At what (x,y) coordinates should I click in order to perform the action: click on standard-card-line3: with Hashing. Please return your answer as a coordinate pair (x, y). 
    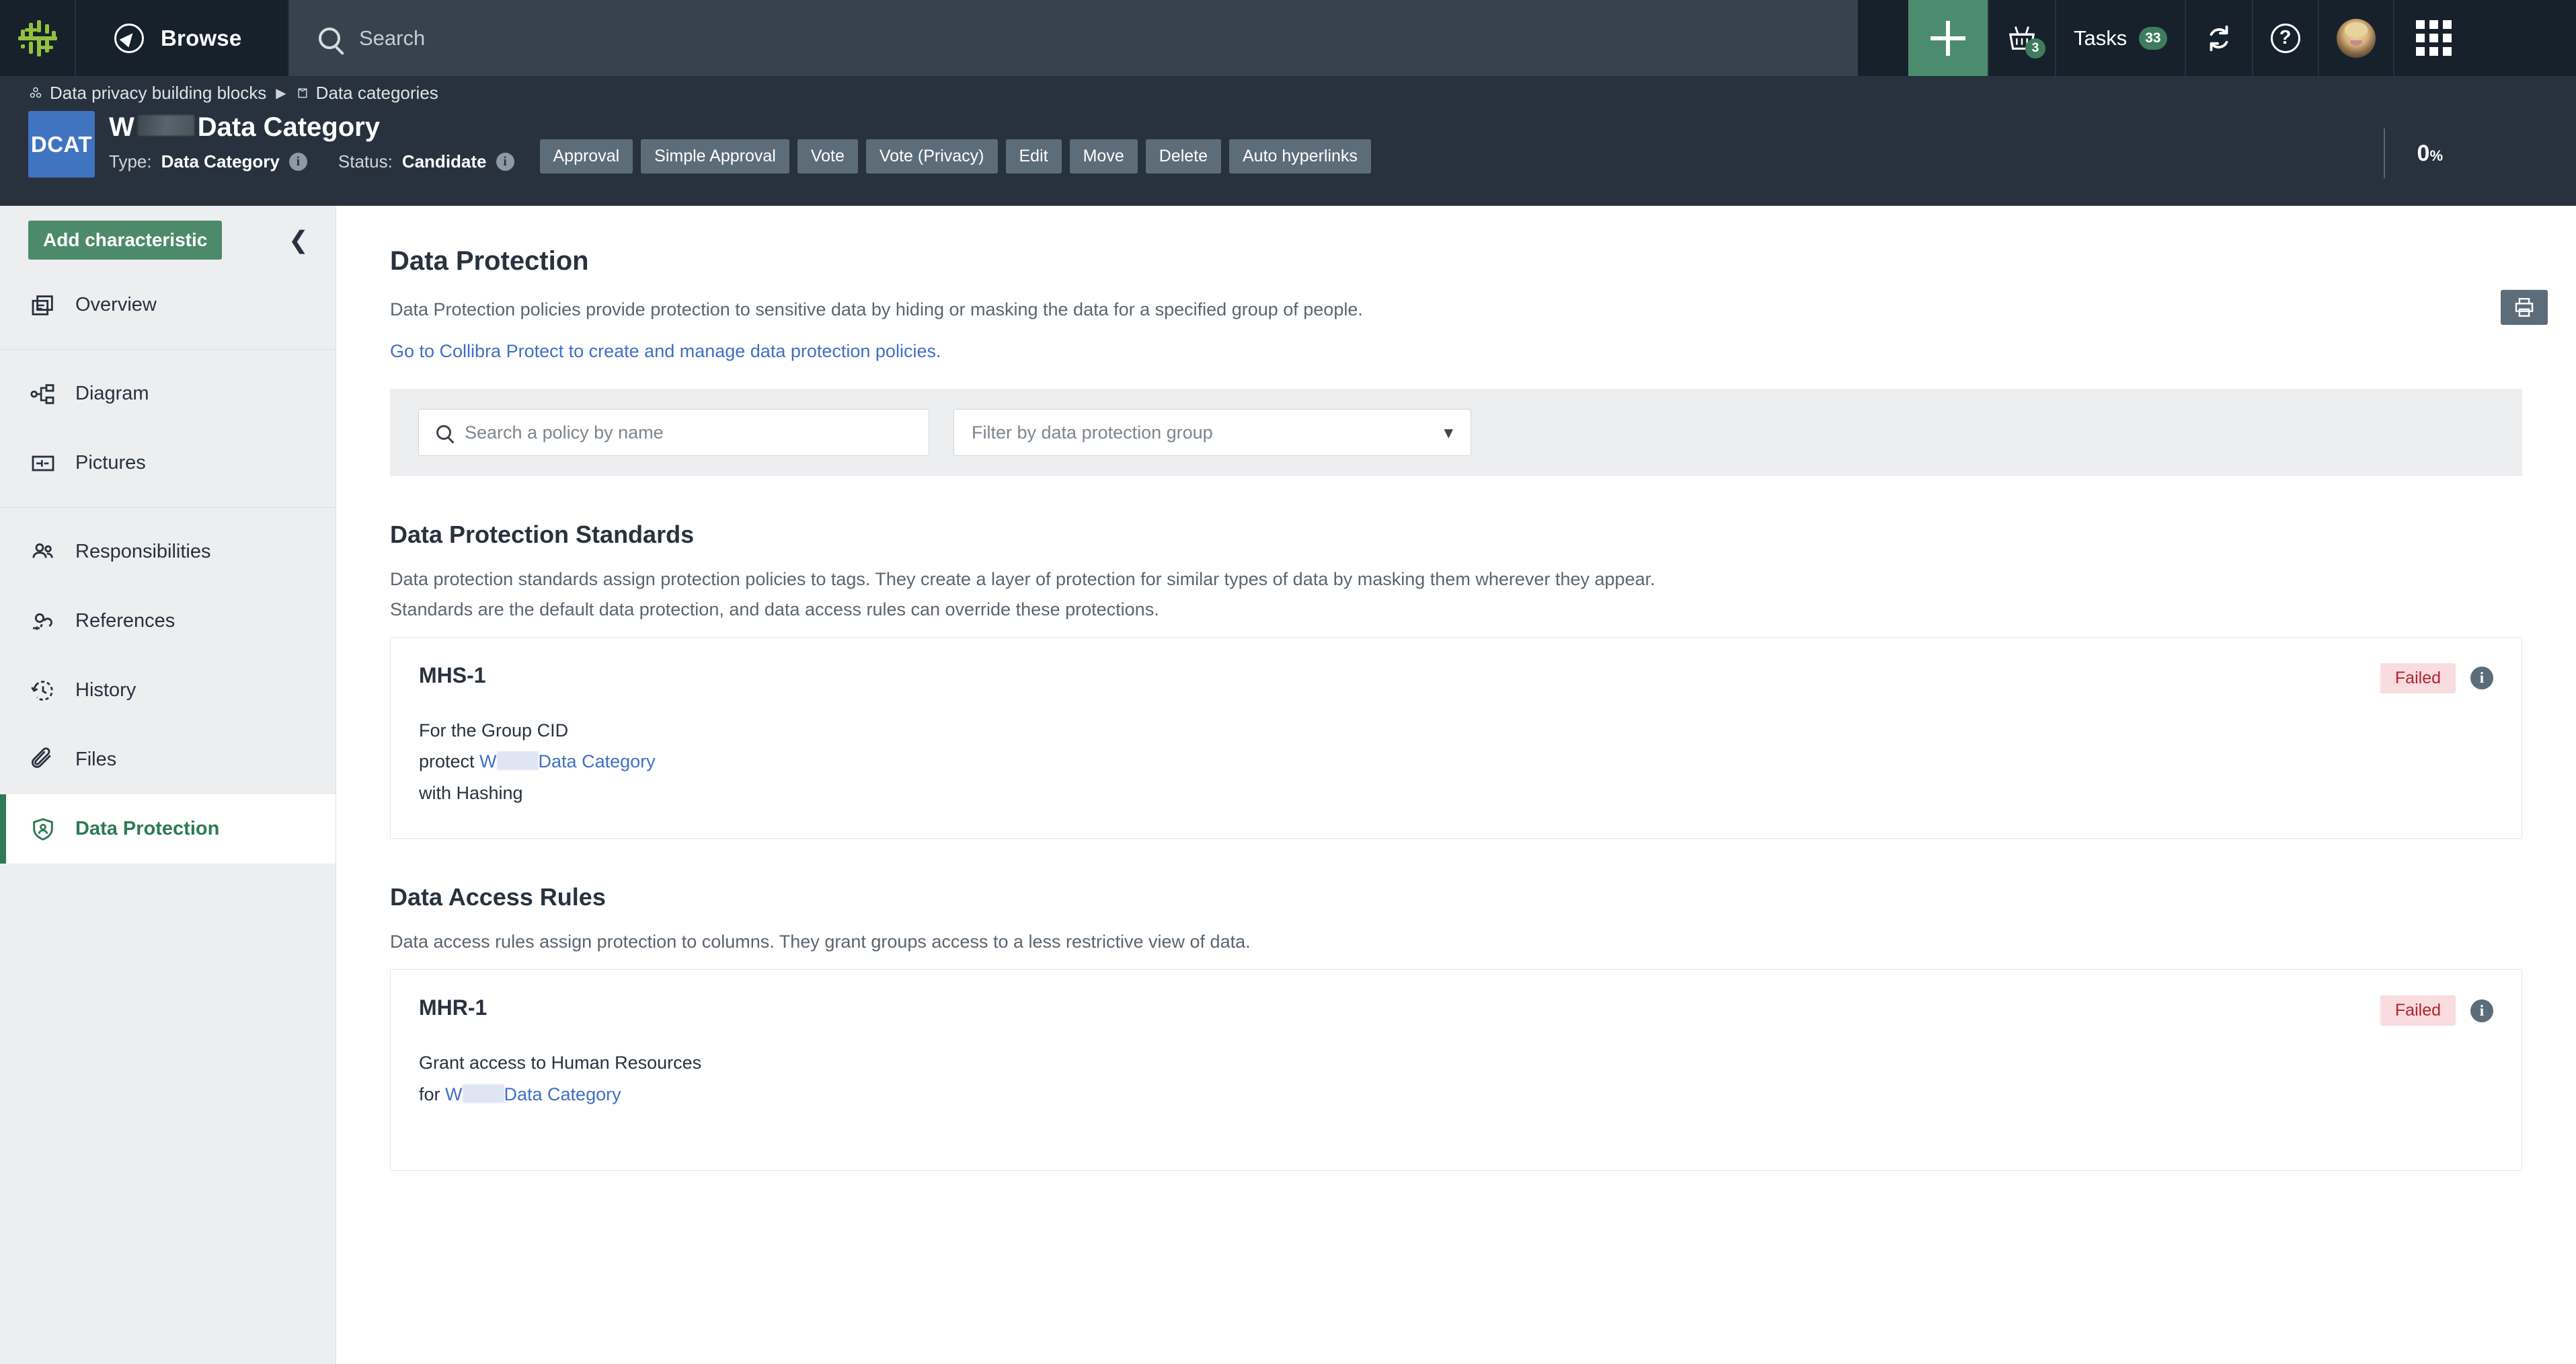
    Looking at the image, I should click on (471, 792).